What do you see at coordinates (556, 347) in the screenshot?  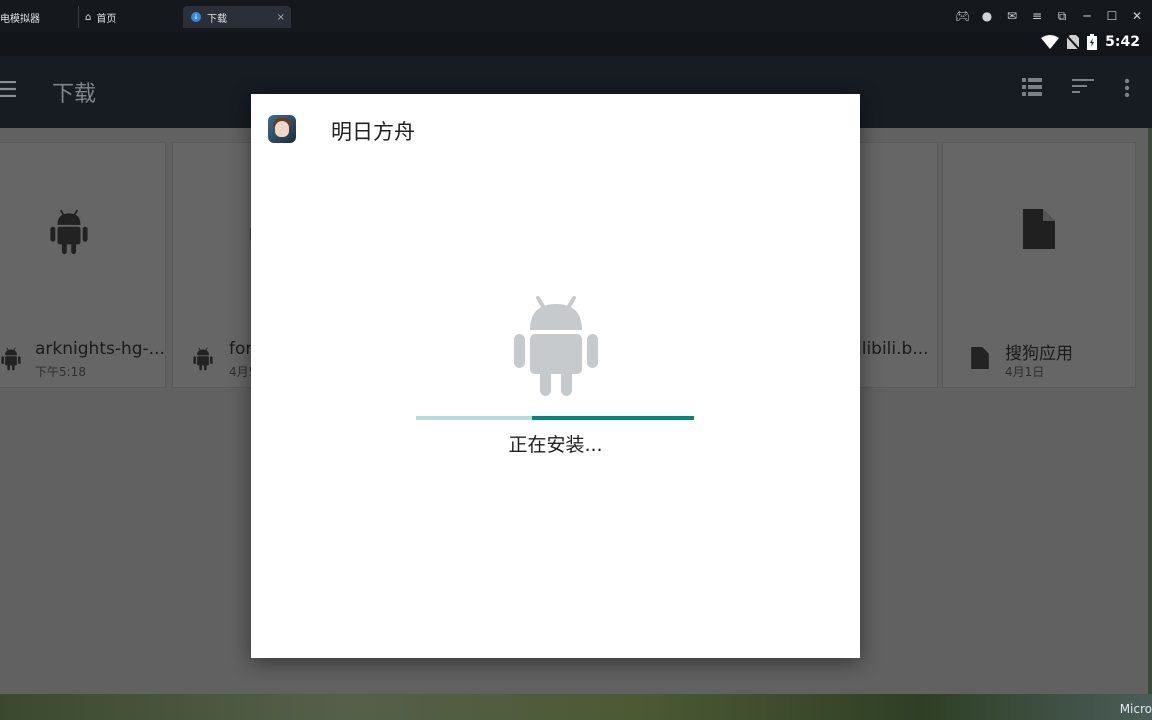 I see `android-robot-icon` at bounding box center [556, 347].